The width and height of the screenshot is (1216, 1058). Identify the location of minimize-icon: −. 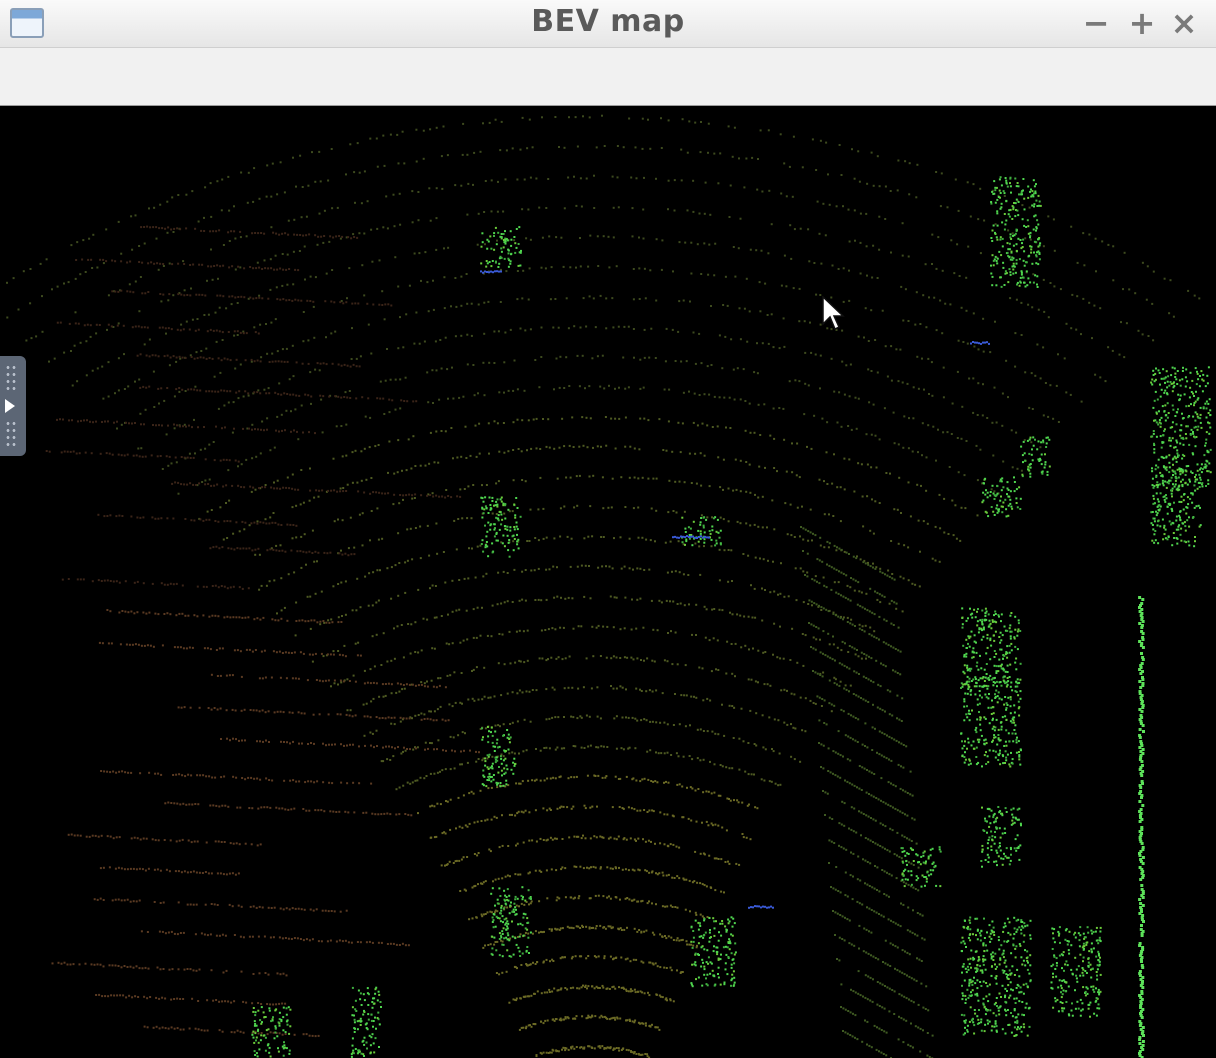
(1096, 23).